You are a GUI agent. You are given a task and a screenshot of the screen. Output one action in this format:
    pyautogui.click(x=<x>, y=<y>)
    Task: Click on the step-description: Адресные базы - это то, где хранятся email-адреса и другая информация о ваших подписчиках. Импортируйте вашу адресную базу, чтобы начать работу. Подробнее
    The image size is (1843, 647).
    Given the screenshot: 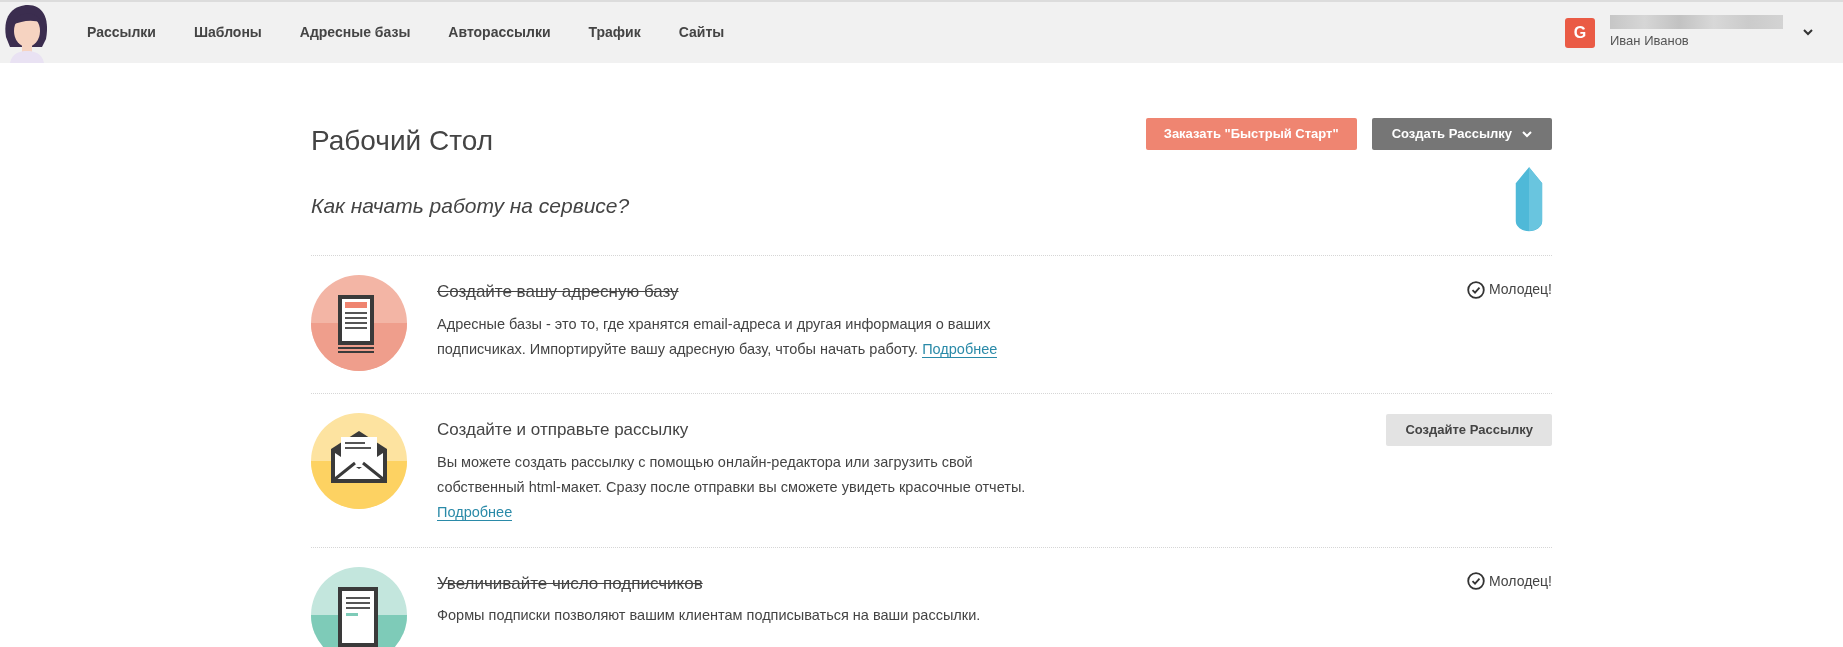 What is the action you would take?
    pyautogui.click(x=718, y=337)
    